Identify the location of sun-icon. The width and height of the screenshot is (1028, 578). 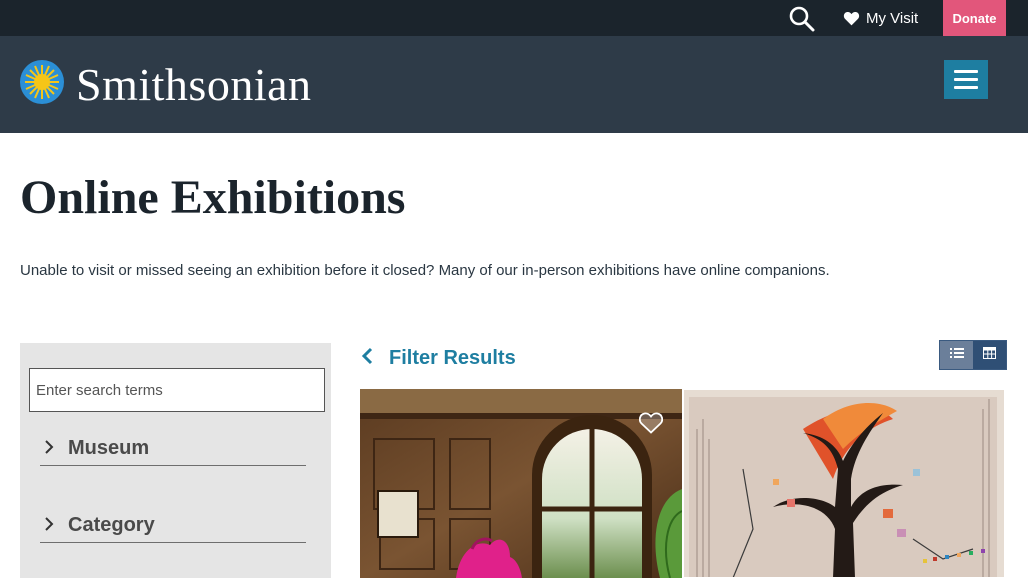
(42, 84).